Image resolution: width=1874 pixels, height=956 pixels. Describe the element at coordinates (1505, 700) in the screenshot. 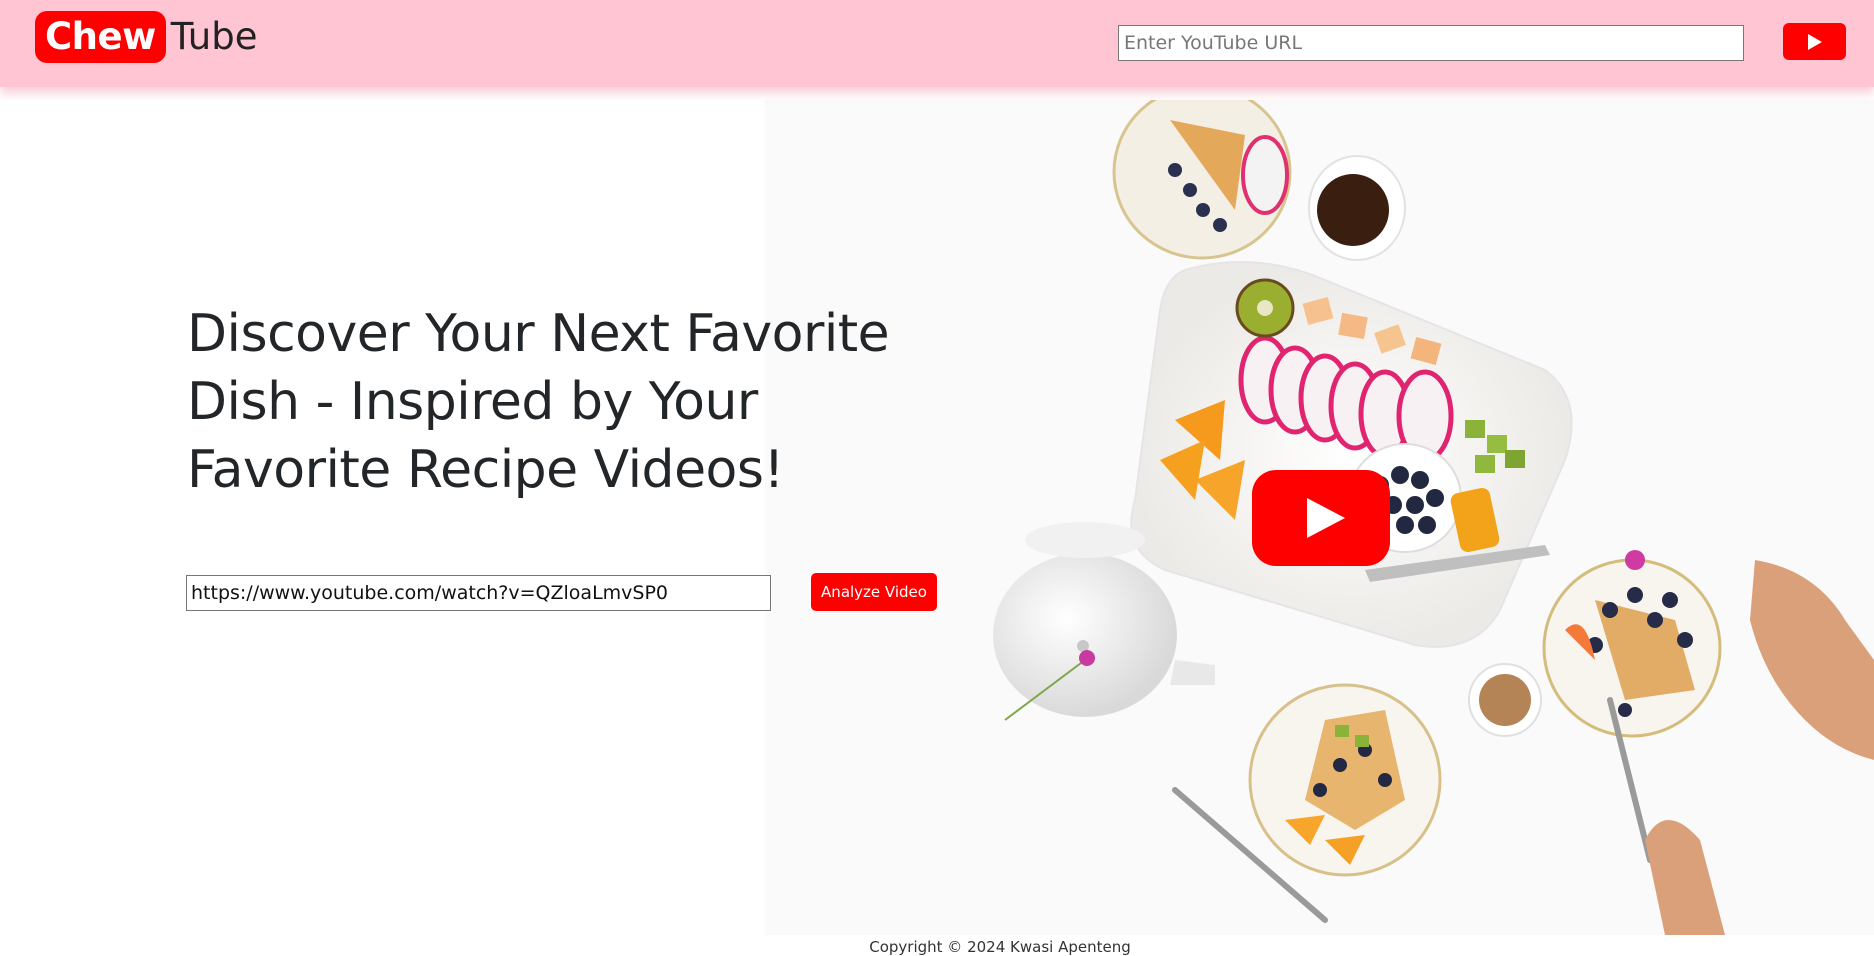

I see `coffee-cup` at that location.